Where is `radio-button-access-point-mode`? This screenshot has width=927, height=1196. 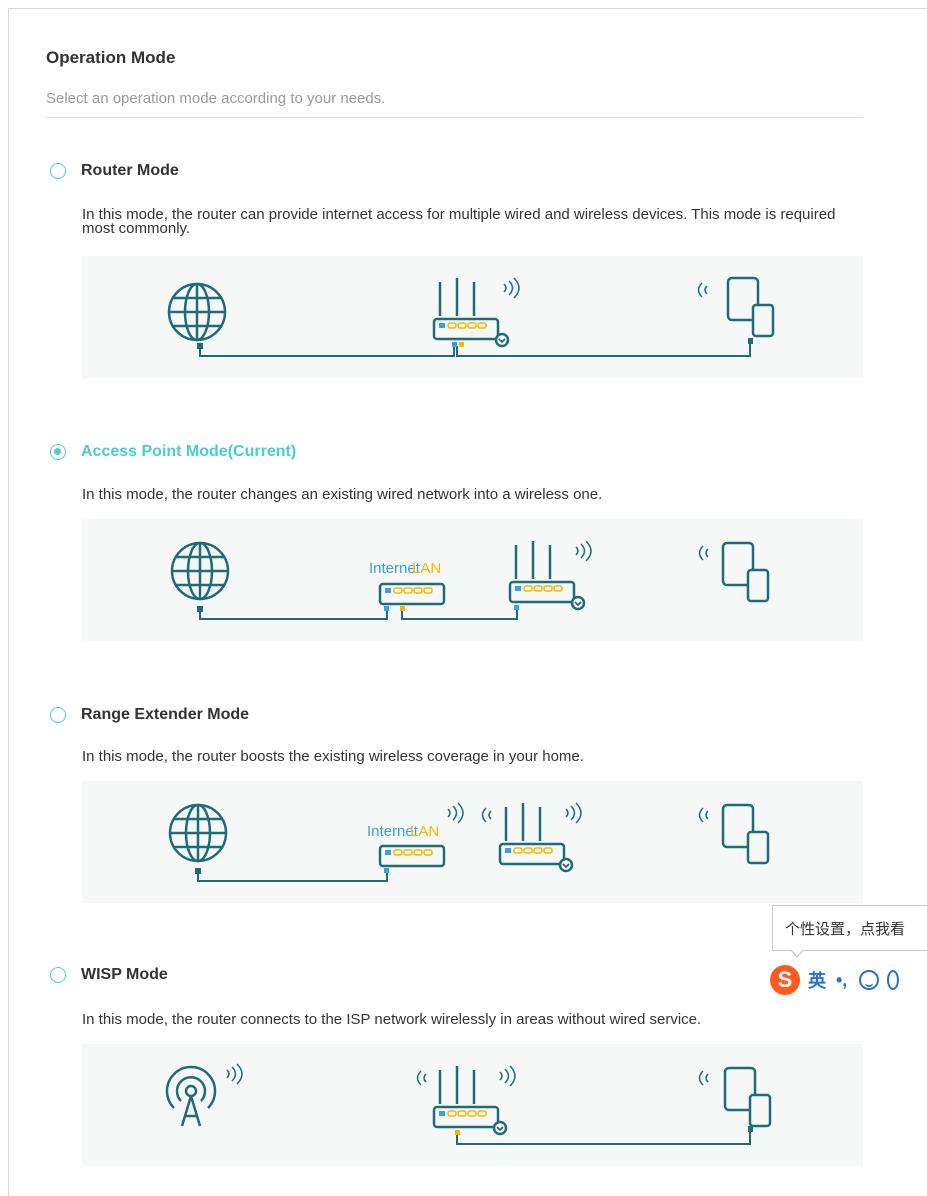
radio-button-access-point-mode is located at coordinates (58, 452).